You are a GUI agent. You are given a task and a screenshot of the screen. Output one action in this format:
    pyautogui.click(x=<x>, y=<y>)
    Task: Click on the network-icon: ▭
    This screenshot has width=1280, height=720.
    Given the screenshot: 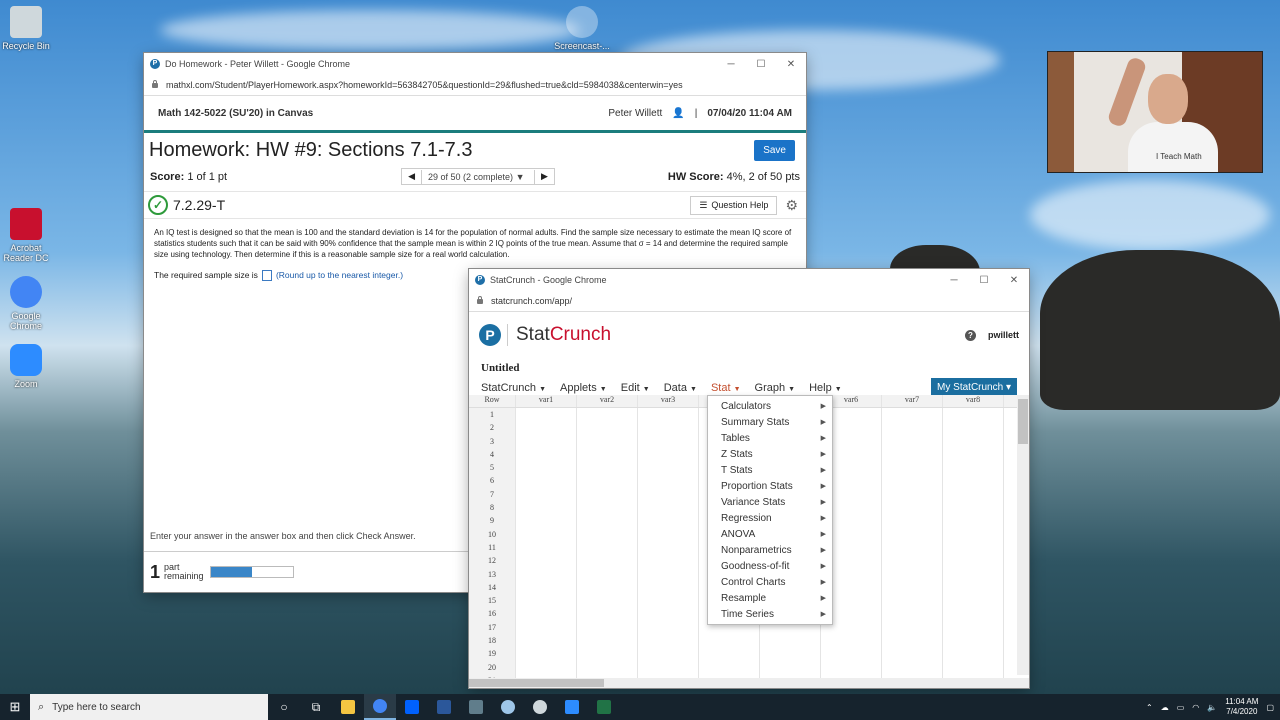 What is the action you would take?
    pyautogui.click(x=1181, y=707)
    